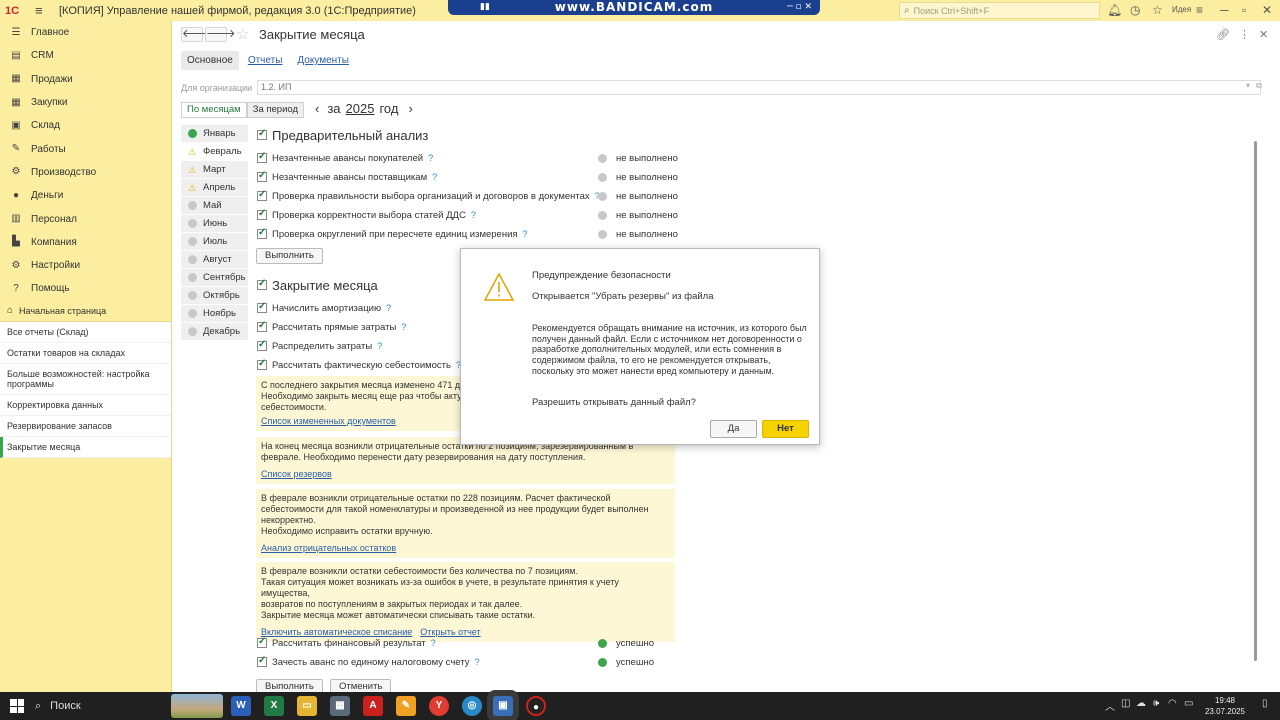  What do you see at coordinates (410, 108) in the screenshot?
I see `next-year-chevron-icon: ›` at bounding box center [410, 108].